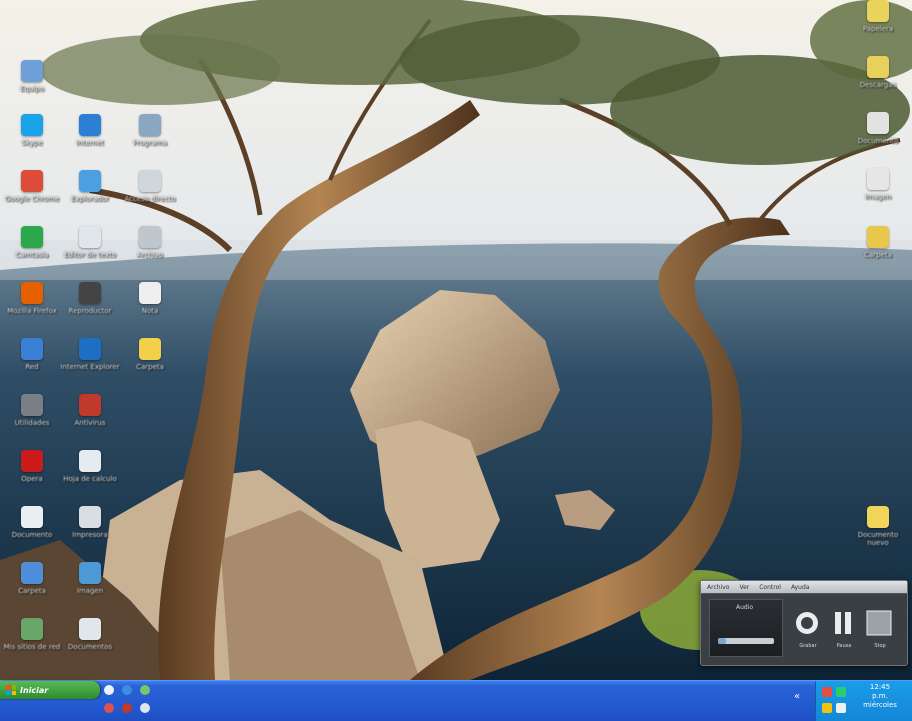 Image resolution: width=912 pixels, height=721 pixels. Describe the element at coordinates (880, 629) in the screenshot. I see `stop-button: Stop` at that location.